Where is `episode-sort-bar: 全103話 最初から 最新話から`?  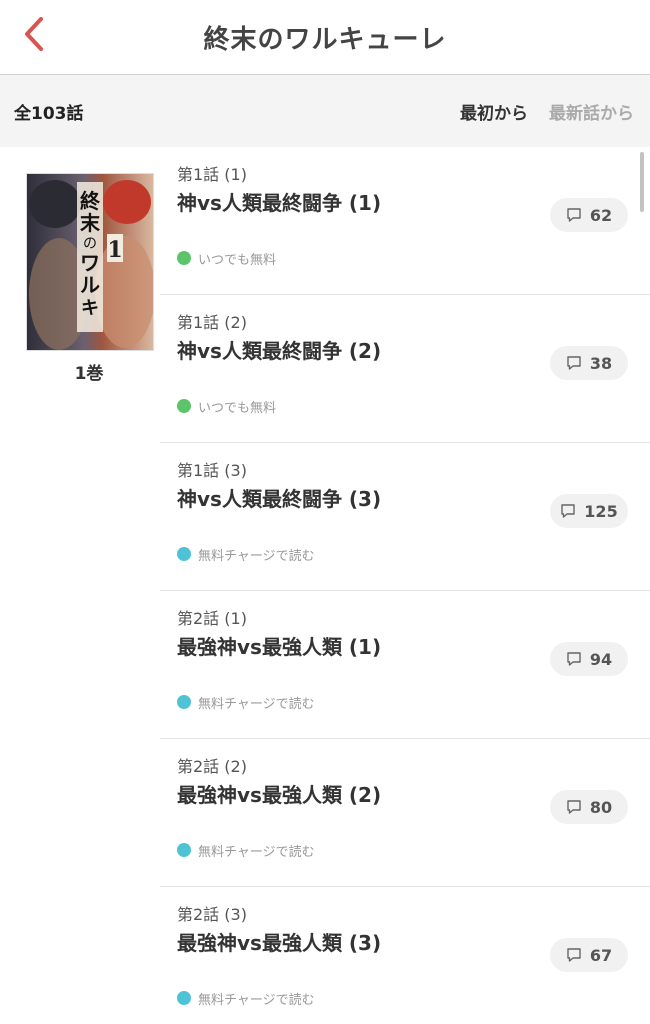
episode-sort-bar: 全103話 最初から 最新話から is located at coordinates (325, 111).